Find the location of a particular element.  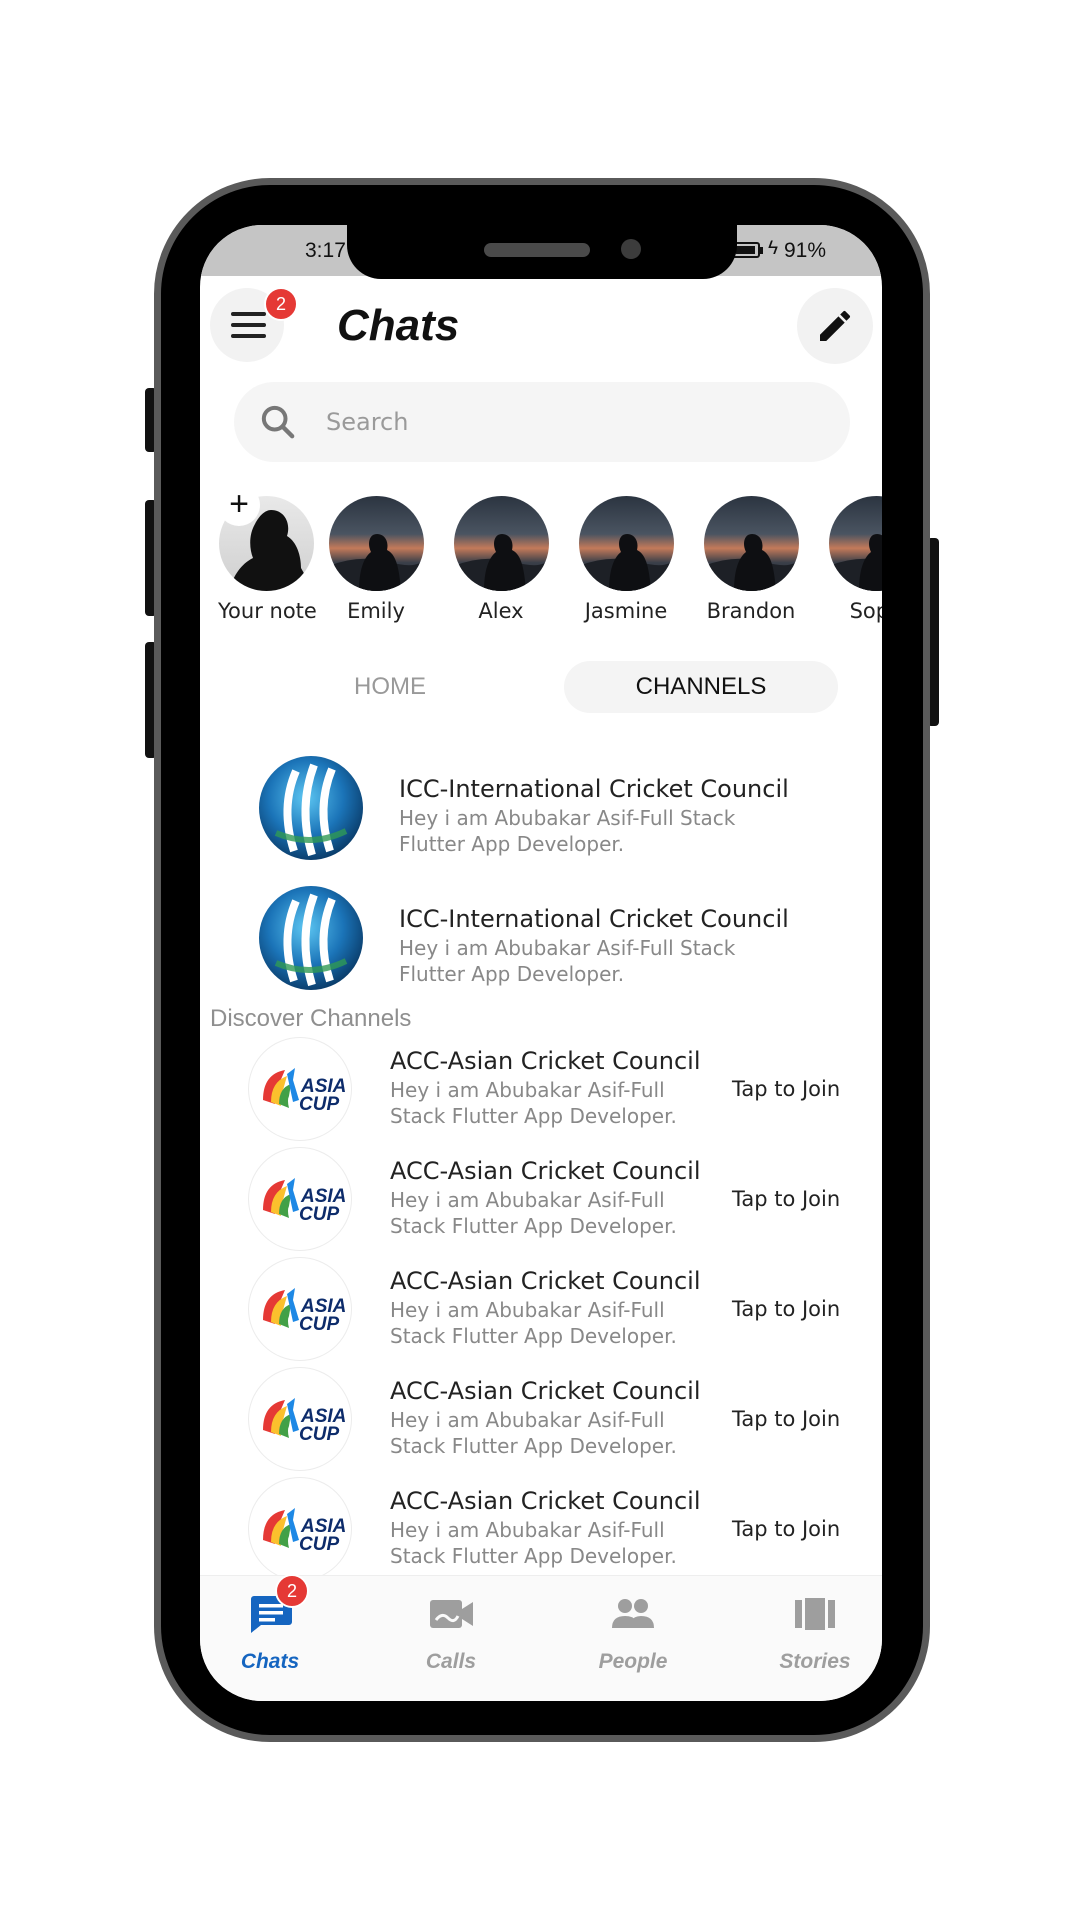

note-label: Emily is located at coordinates (376, 611).